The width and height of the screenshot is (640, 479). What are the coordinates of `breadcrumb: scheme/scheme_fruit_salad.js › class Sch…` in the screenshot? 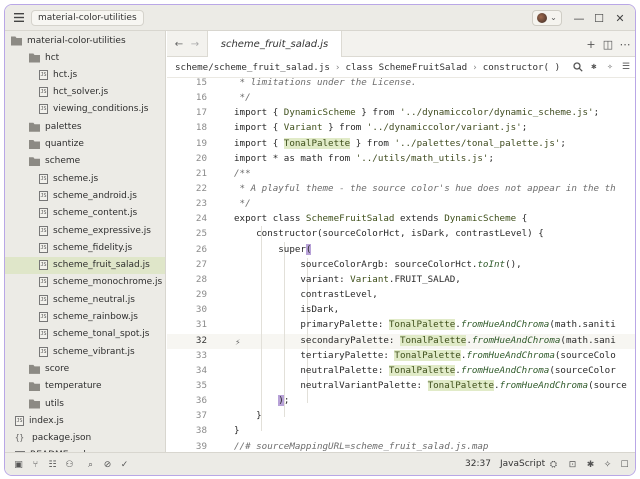 It's located at (401, 67).